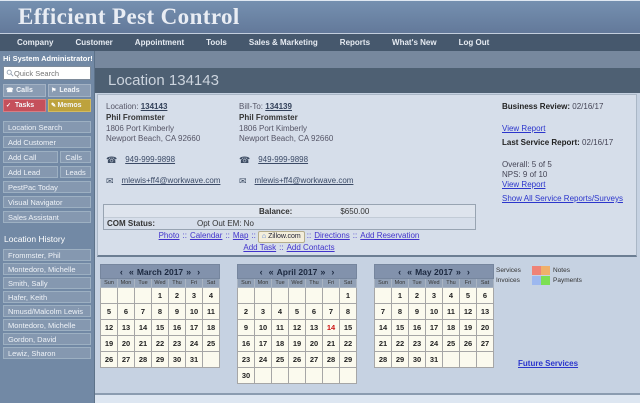  Describe the element at coordinates (159, 42) in the screenshot. I see `menu-item-appointment: Appointment` at that location.